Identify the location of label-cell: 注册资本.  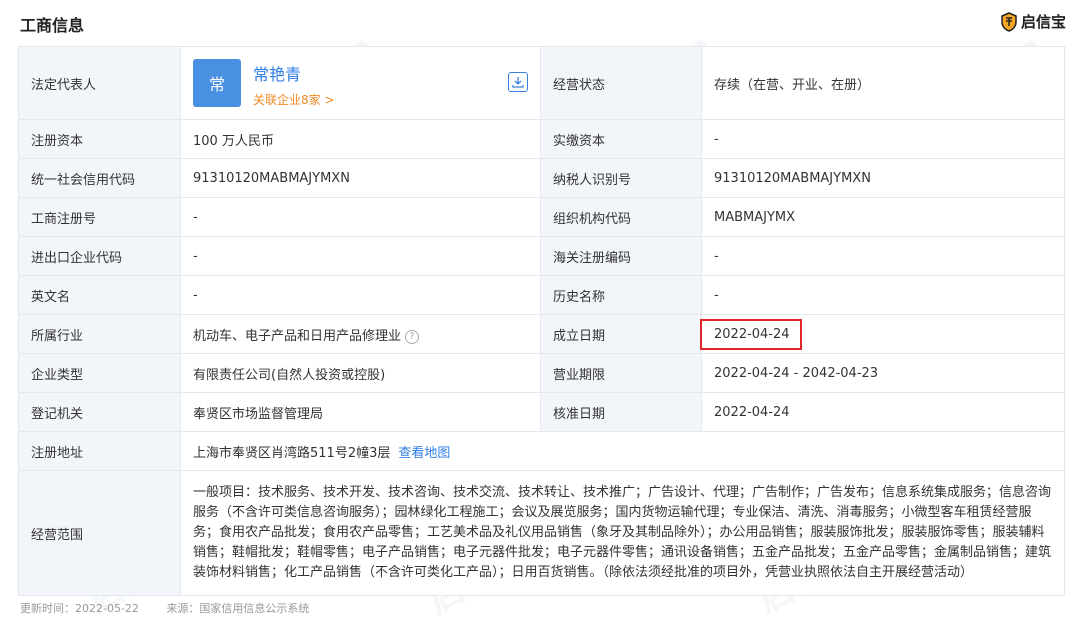
(99, 139).